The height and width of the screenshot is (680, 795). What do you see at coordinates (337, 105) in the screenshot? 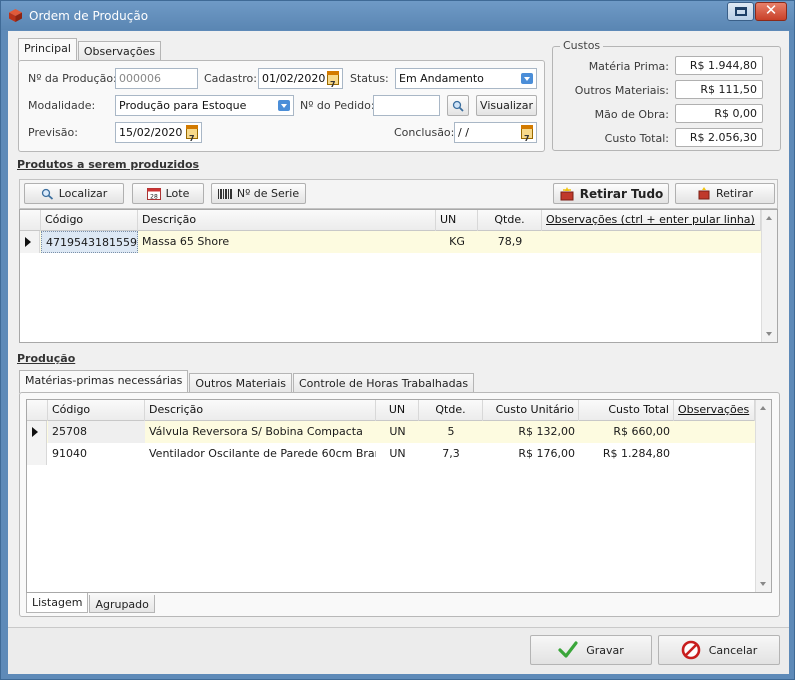
I see `pedido-label: Nº do Pedido:` at bounding box center [337, 105].